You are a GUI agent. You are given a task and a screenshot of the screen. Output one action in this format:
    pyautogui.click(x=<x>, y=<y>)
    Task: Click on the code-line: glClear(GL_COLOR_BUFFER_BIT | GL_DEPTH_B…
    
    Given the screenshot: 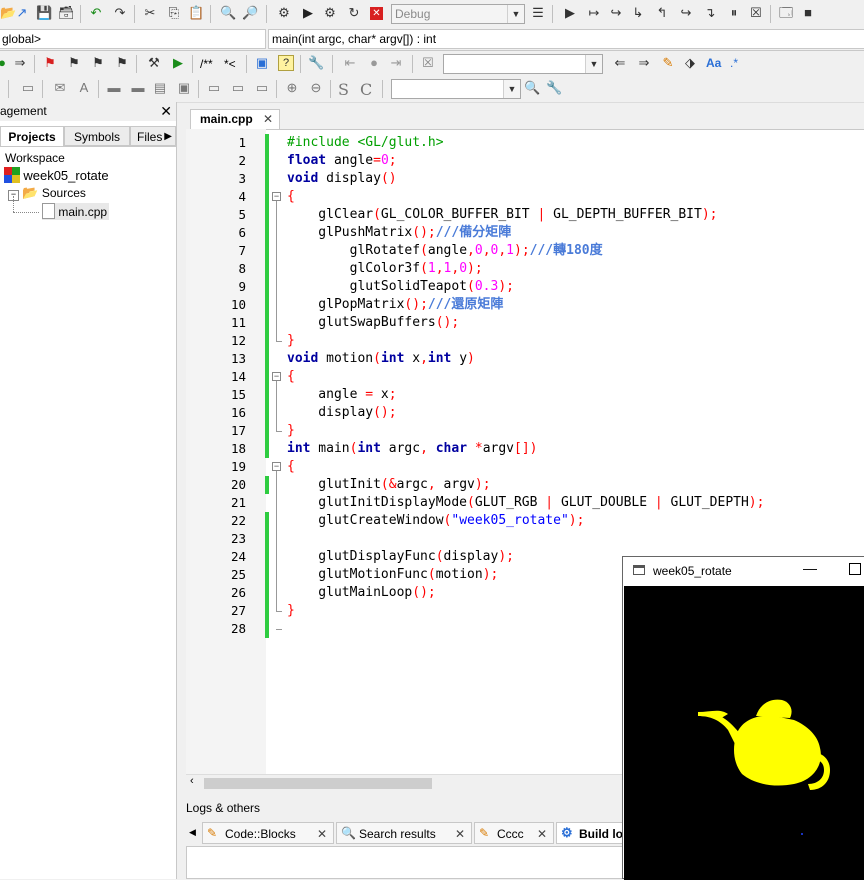 What is the action you would take?
    pyautogui.click(x=502, y=215)
    